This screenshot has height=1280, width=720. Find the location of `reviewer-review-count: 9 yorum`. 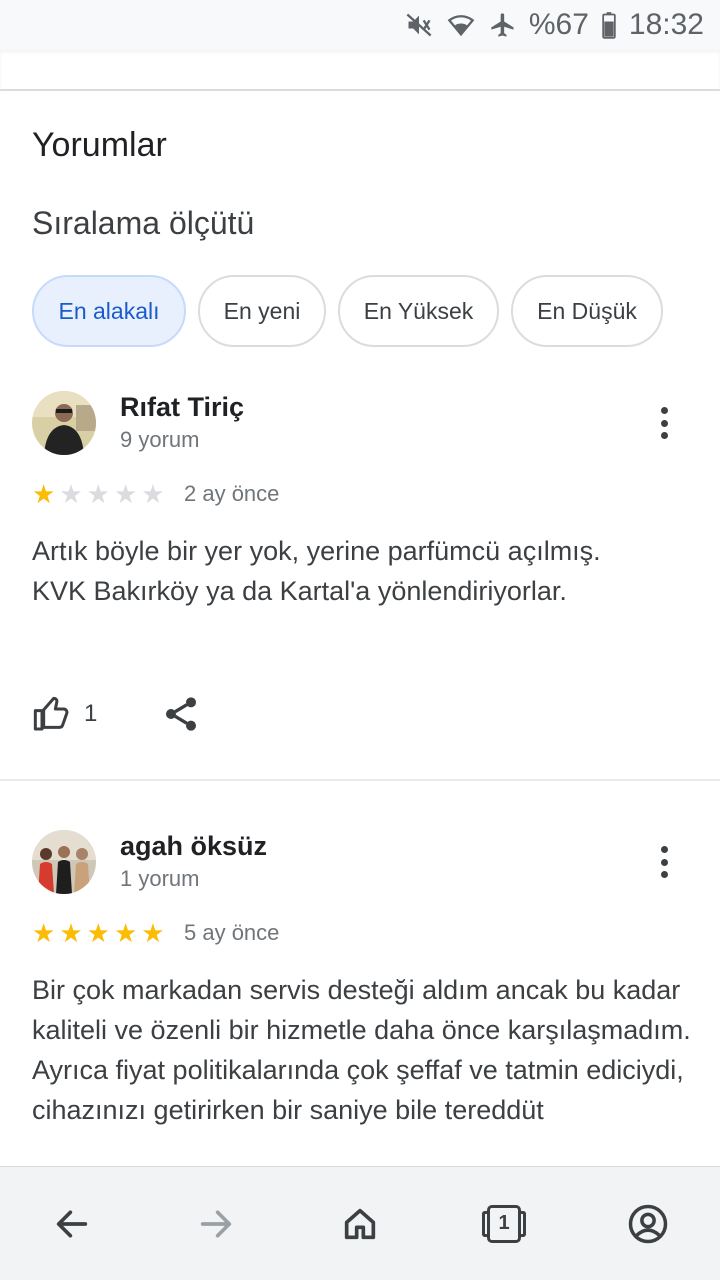

reviewer-review-count: 9 yorum is located at coordinates (160, 439).